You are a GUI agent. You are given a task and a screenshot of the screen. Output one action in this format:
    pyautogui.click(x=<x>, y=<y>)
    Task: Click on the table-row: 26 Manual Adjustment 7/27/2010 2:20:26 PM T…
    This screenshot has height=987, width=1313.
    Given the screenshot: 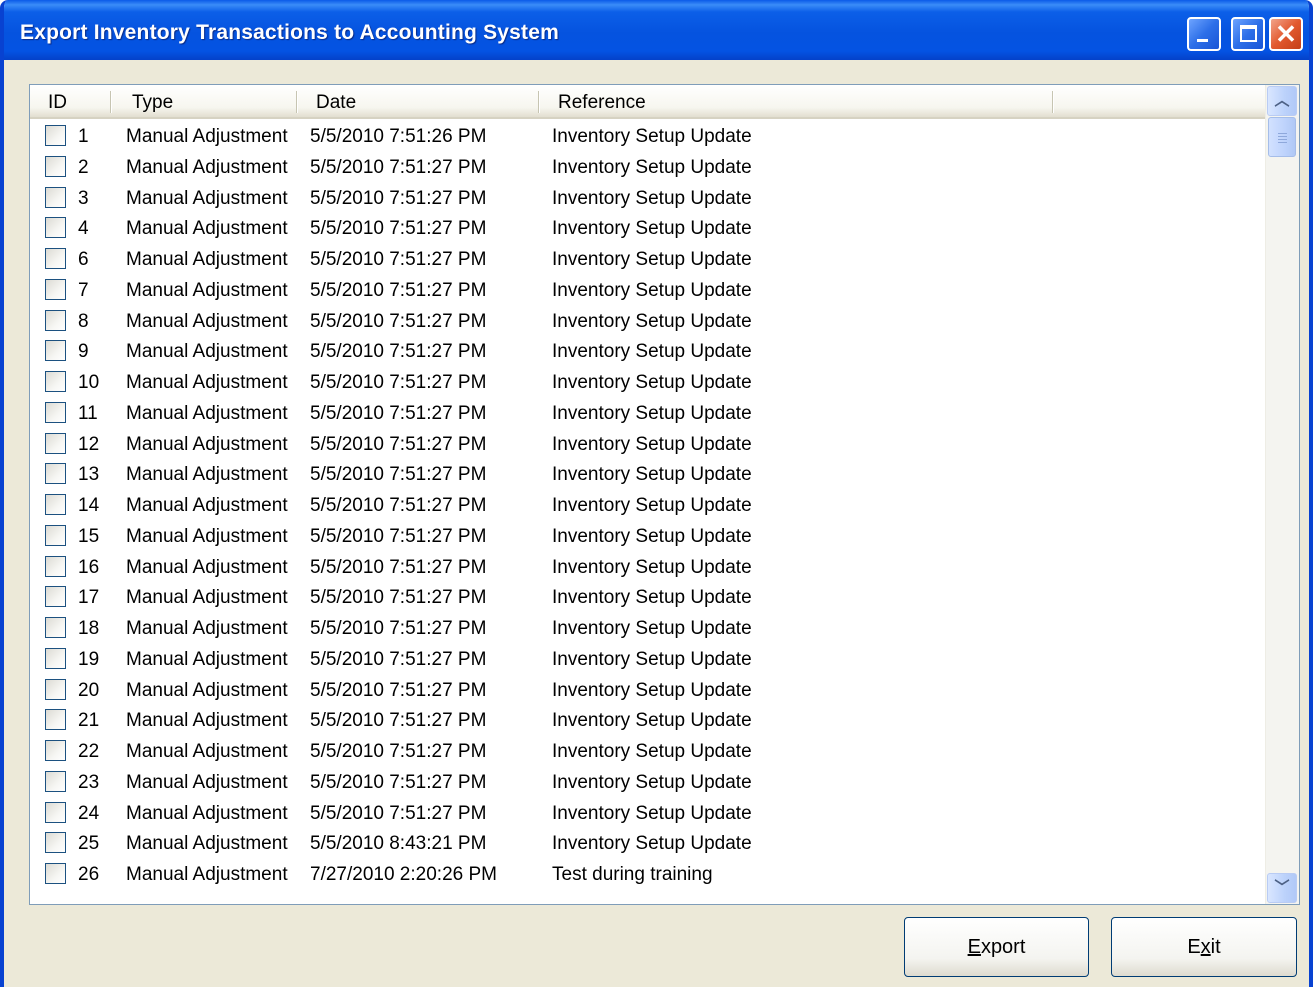 What is the action you would take?
    pyautogui.click(x=649, y=875)
    